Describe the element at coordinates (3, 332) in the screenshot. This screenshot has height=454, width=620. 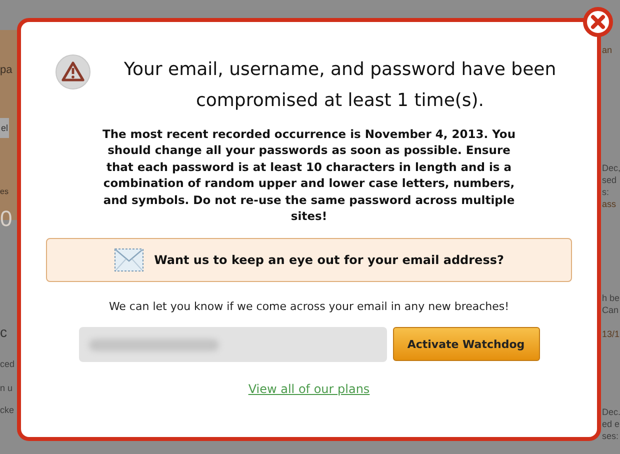
I see `page-heading: c` at that location.